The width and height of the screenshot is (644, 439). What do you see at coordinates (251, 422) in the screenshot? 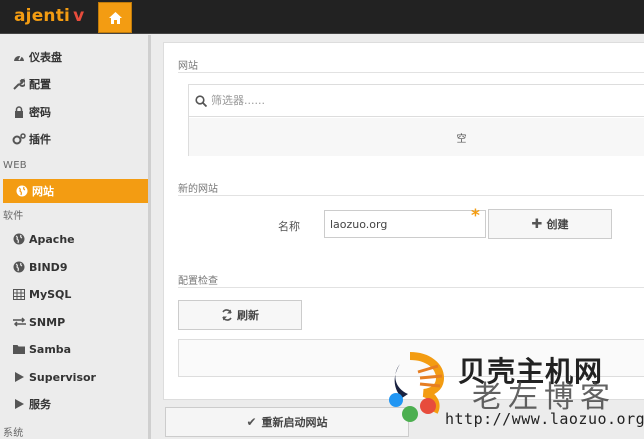
I see `check-icon: ✔` at bounding box center [251, 422].